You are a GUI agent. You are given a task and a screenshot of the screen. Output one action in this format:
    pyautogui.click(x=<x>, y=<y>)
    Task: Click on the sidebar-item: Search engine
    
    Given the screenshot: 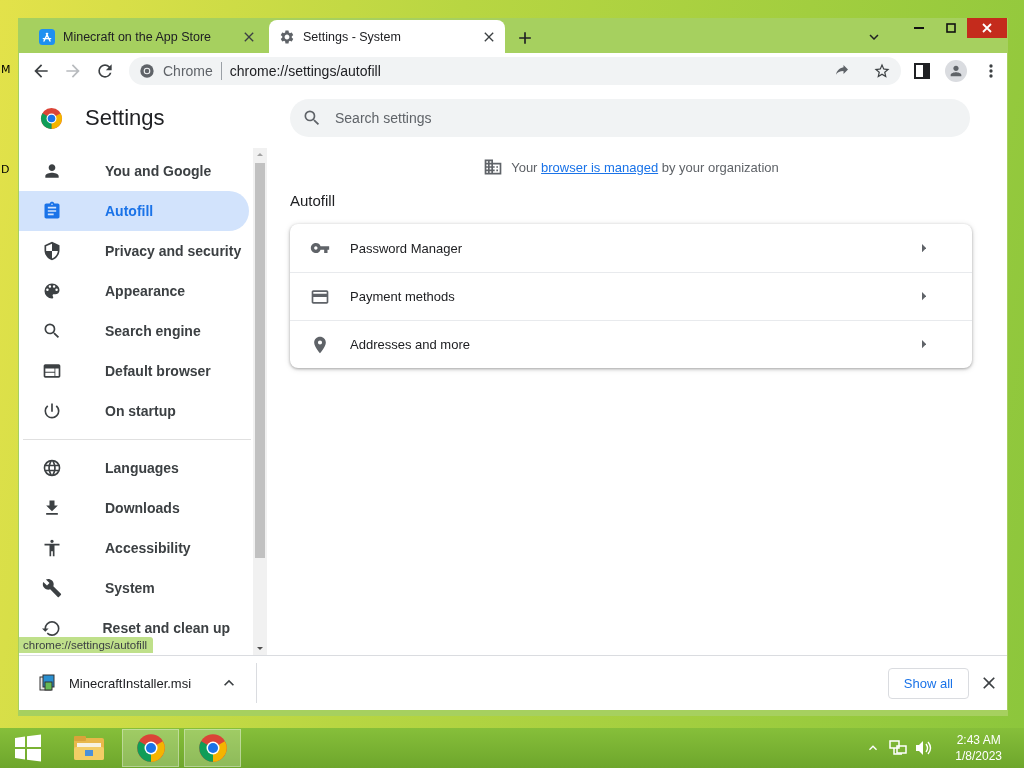 What is the action you would take?
    pyautogui.click(x=134, y=331)
    